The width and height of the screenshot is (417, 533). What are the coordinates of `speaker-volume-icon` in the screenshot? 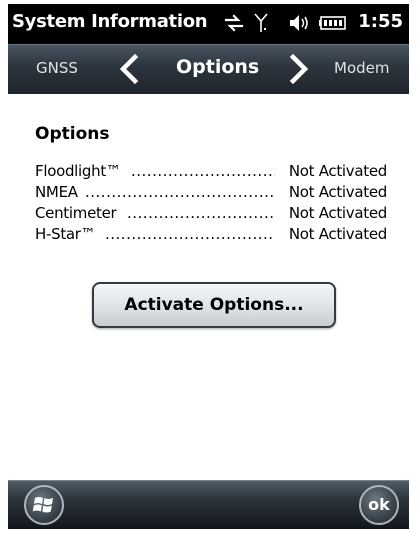 It's located at (299, 23).